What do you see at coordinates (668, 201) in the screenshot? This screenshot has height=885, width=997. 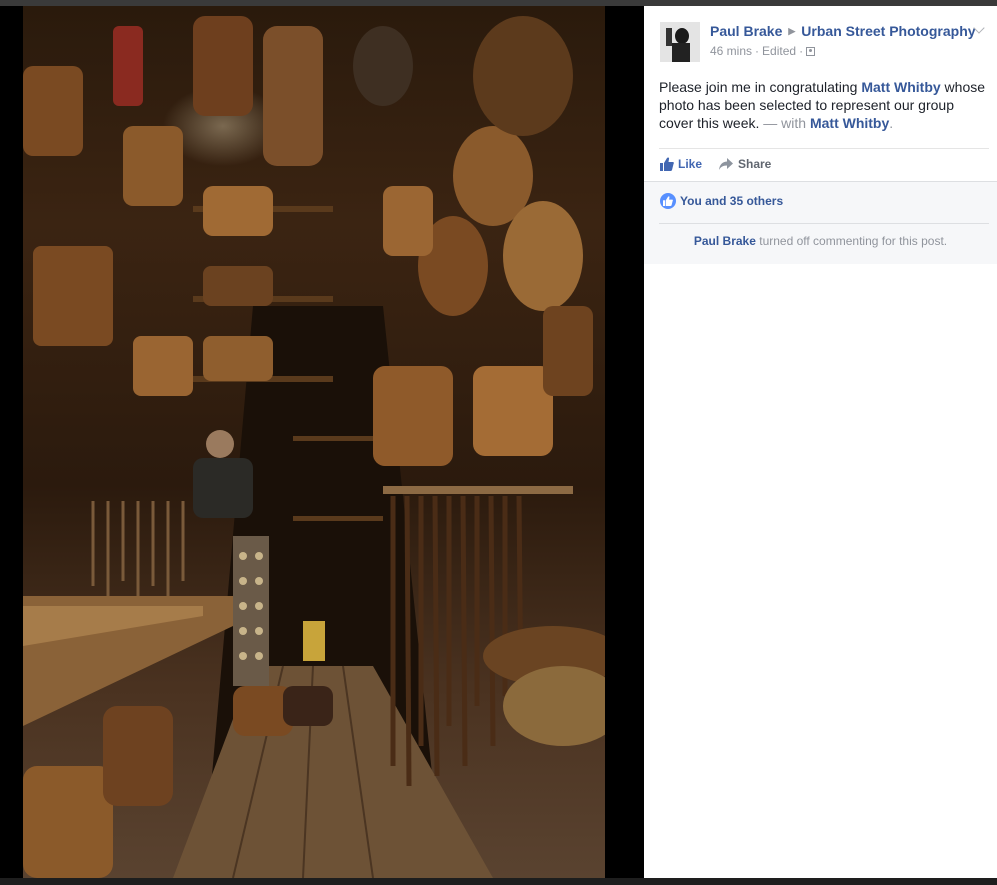 I see `like-badge-icon` at bounding box center [668, 201].